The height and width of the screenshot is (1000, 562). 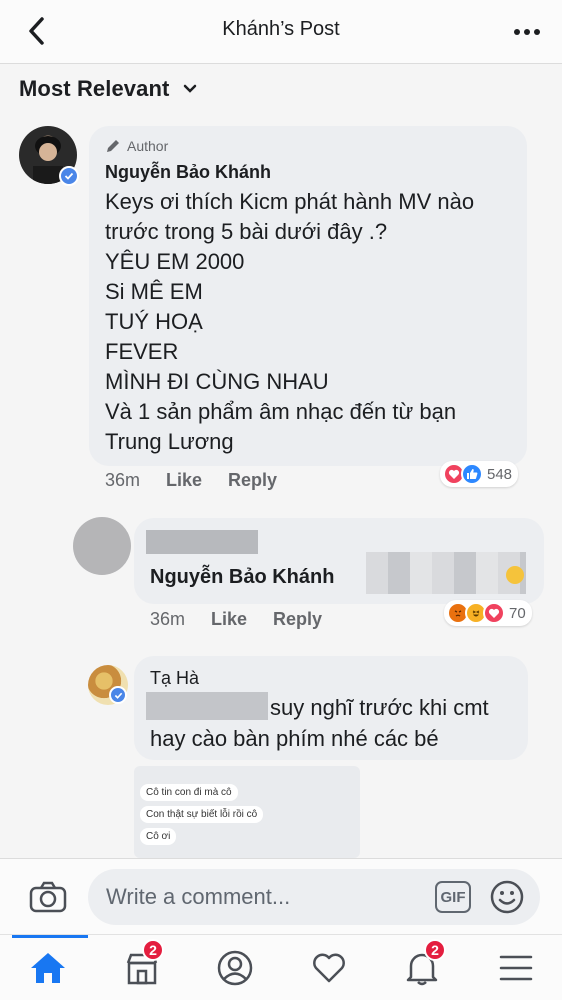 What do you see at coordinates (246, 231) in the screenshot?
I see `comment-line: trước trong 5 bài dưới đây .?` at bounding box center [246, 231].